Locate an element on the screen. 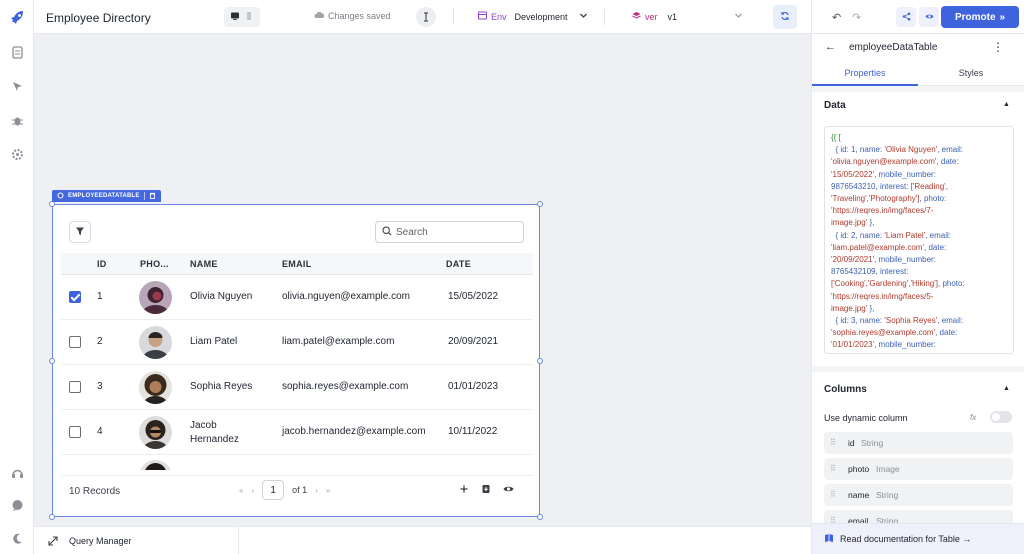 Image resolution: width=1024 pixels, height=554 pixels. download-icon is located at coordinates (486, 490).